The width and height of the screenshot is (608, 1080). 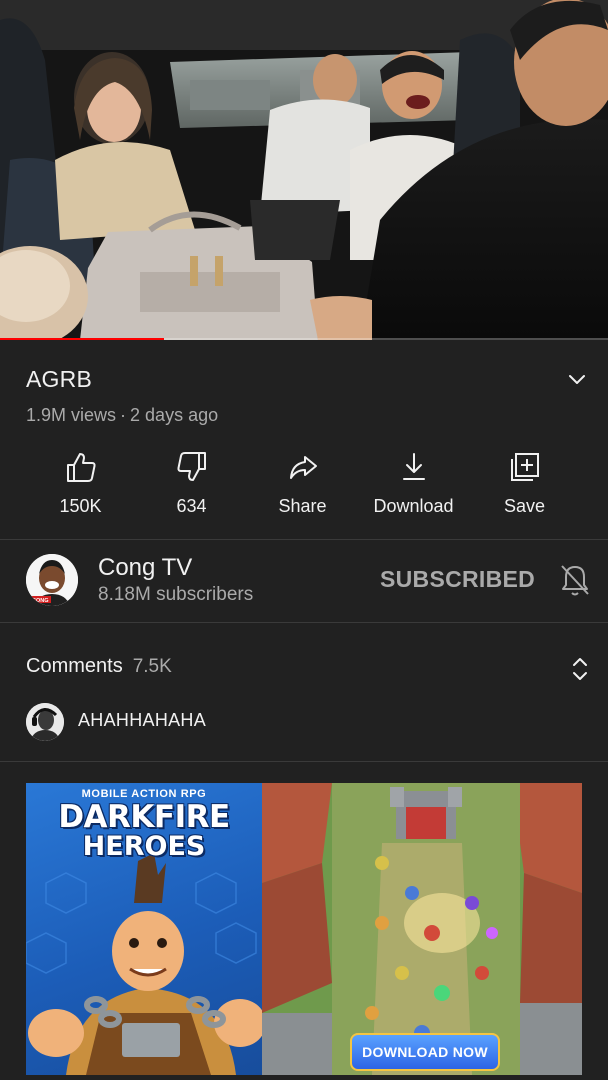 What do you see at coordinates (425, 1052) in the screenshot?
I see `ad-download-button: DOWNLOAD NOW` at bounding box center [425, 1052].